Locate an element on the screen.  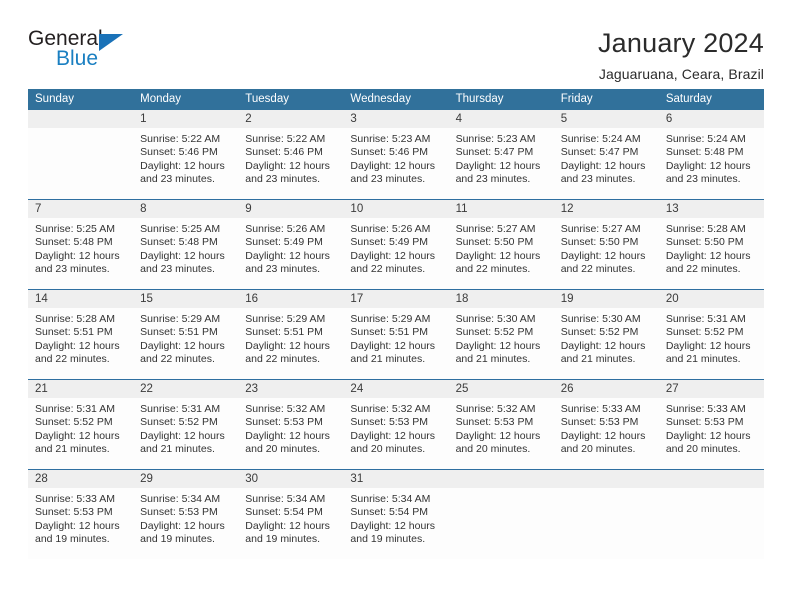
day-number: 9 is located at coordinates (290, 209).